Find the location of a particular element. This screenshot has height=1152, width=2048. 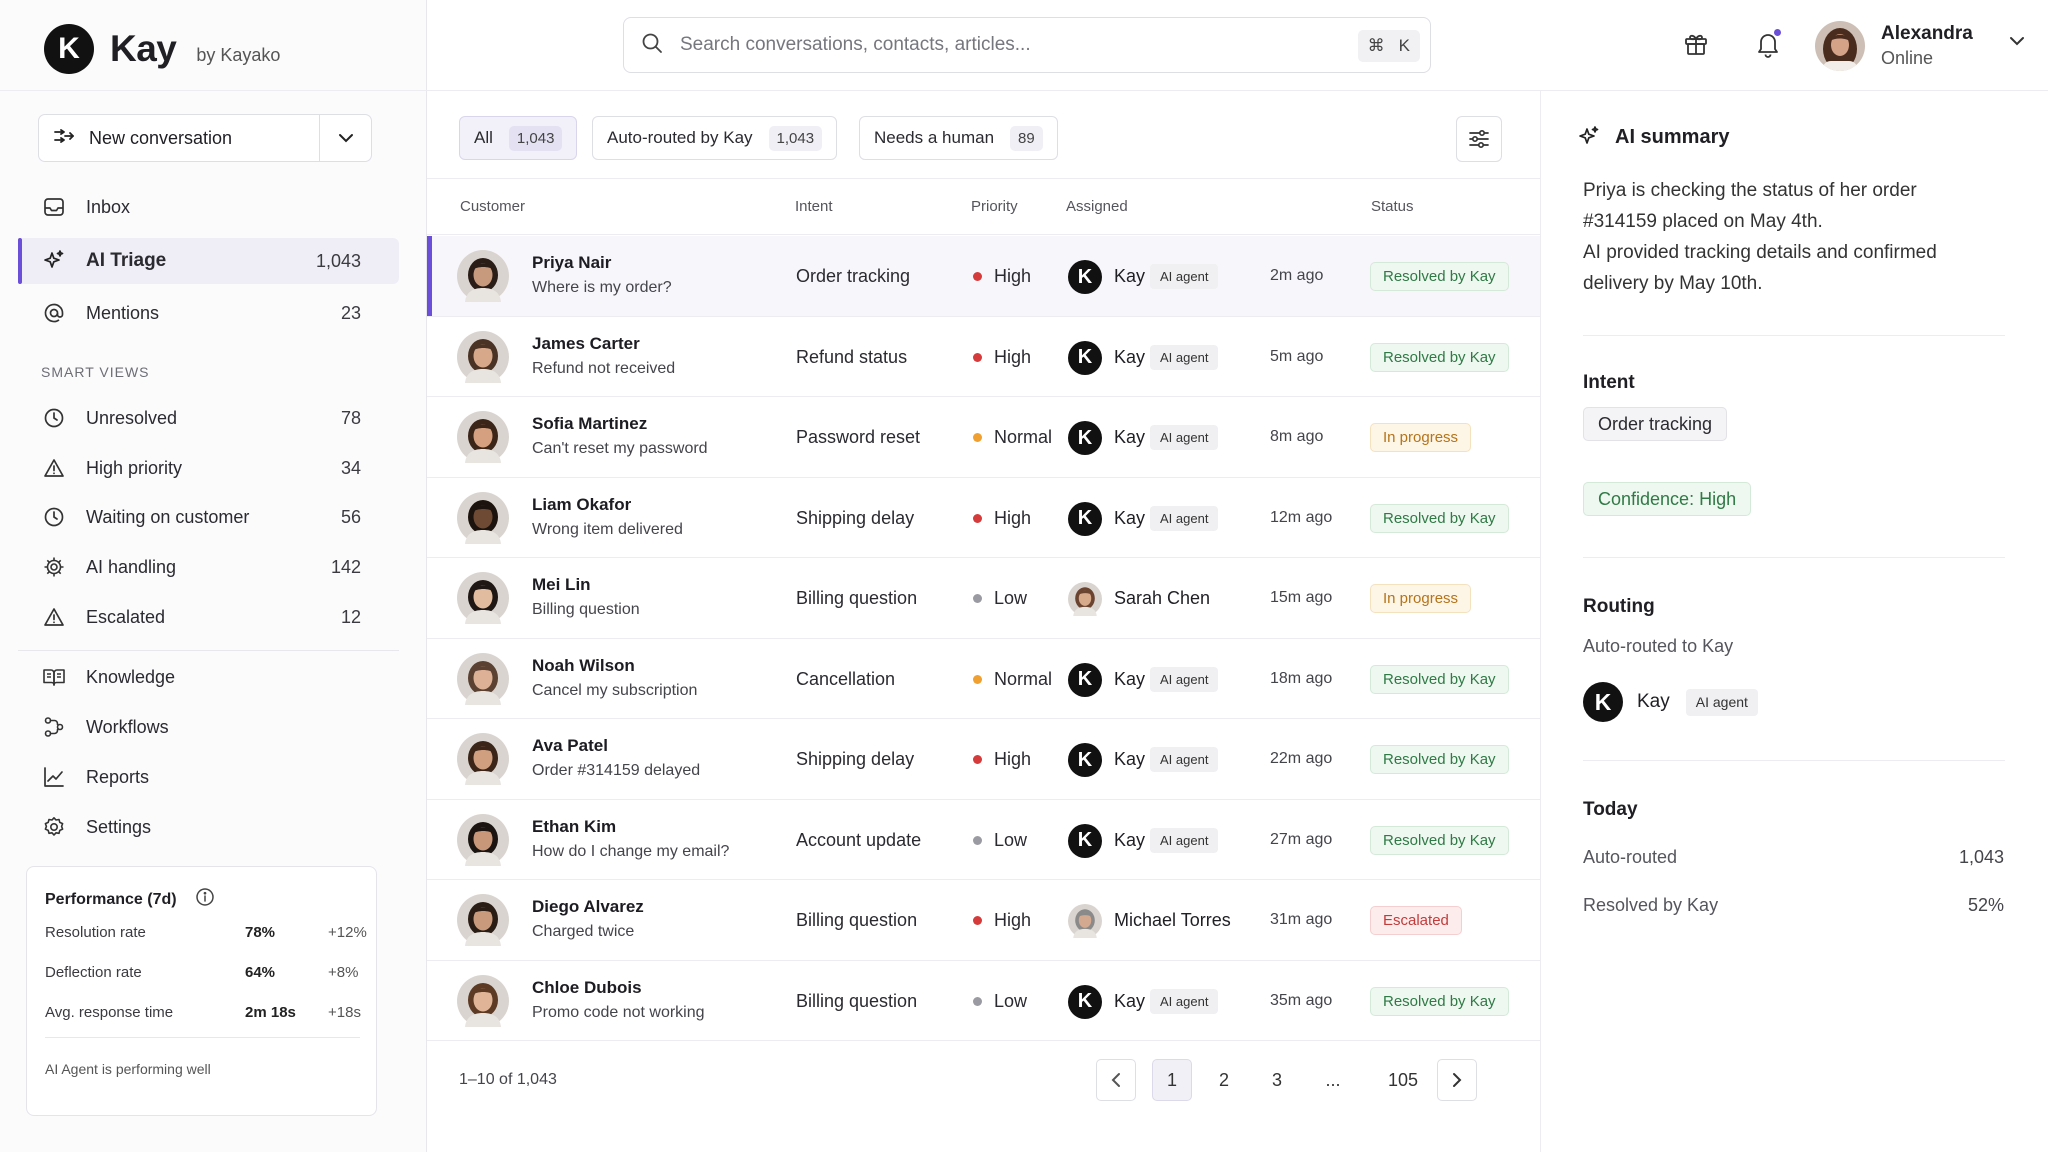

pagination-page-2: 2 is located at coordinates (1224, 1080).